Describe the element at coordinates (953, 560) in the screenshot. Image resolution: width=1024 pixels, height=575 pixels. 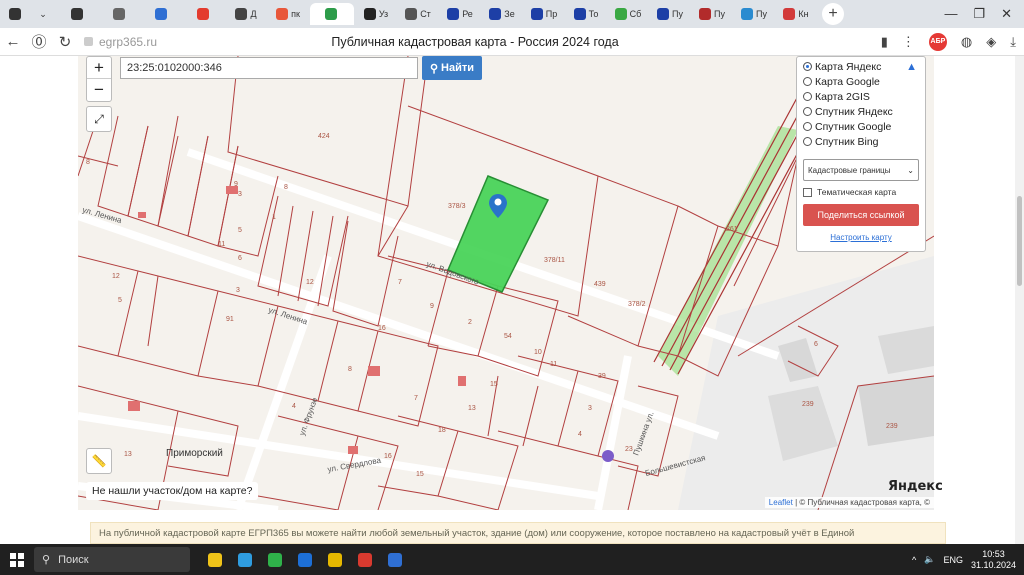
I see `lang-indicator: ENG` at that location.